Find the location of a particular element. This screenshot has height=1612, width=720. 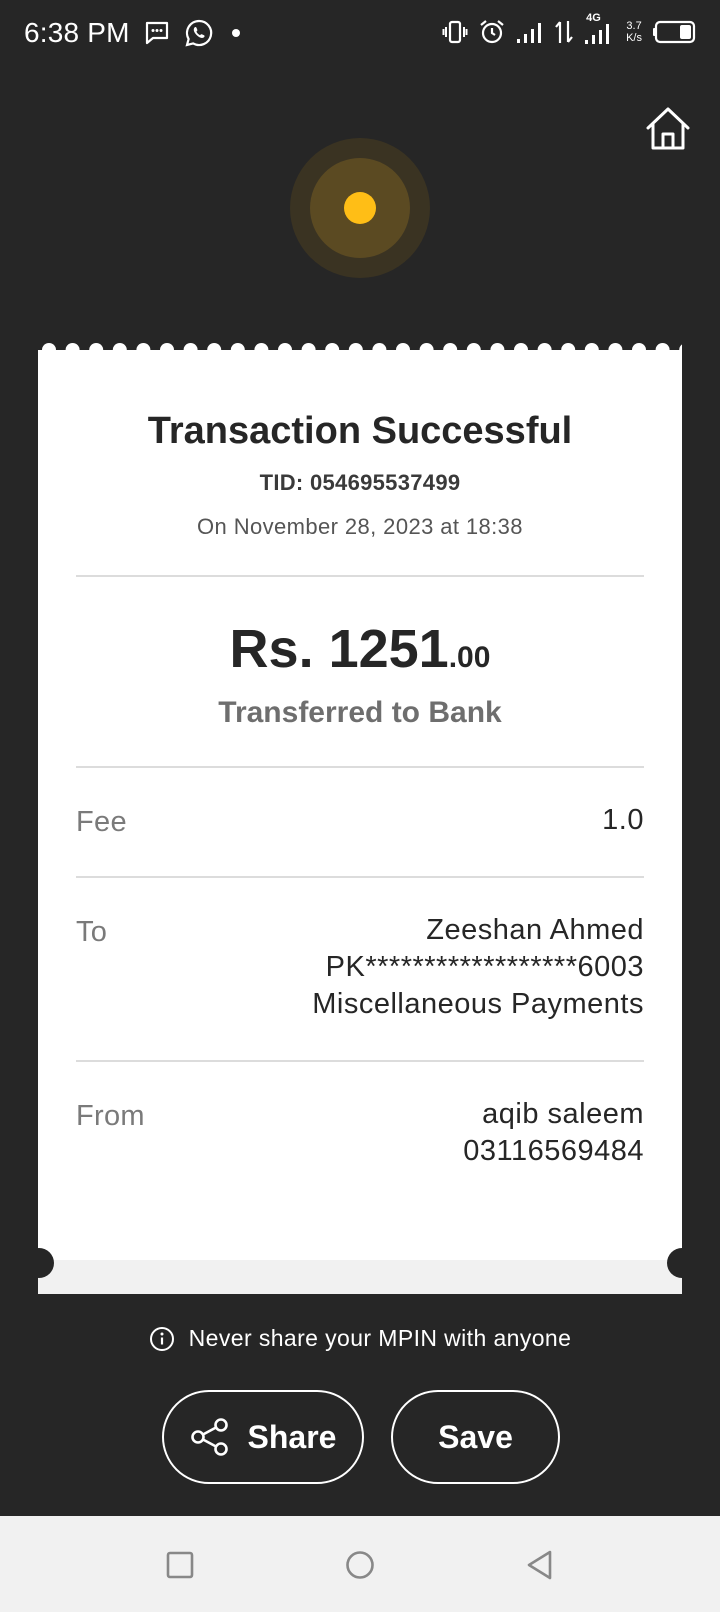

save-button: Save is located at coordinates (475, 1437).